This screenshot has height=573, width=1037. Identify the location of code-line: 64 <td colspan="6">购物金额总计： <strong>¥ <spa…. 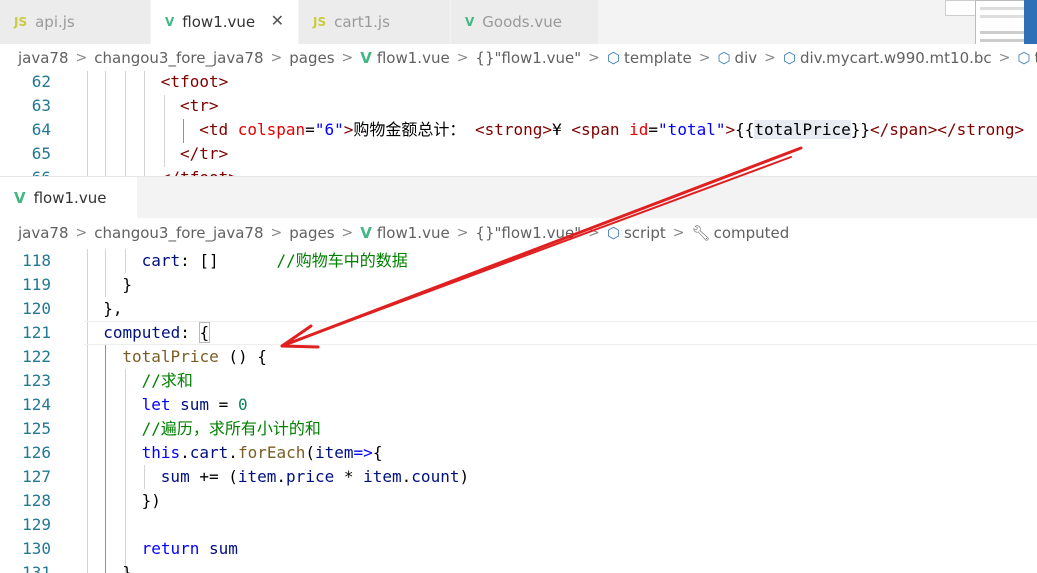
(518, 130).